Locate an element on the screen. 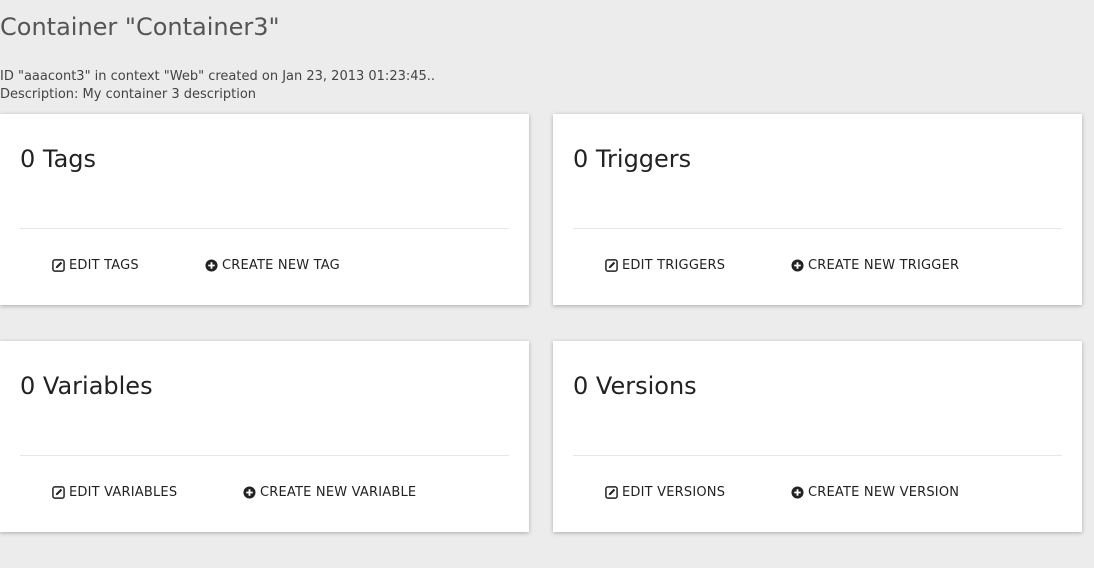 Image resolution: width=1094 pixels, height=568 pixels. edit-variables-label: EDIT VARIABLES is located at coordinates (123, 492).